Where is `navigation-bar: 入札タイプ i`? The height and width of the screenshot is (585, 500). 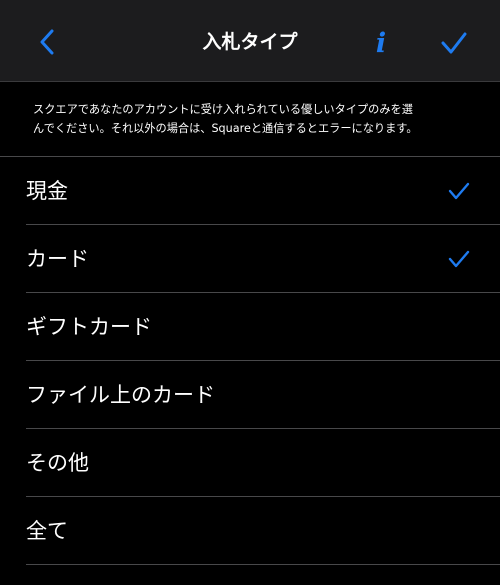 navigation-bar: 入札タイプ i is located at coordinates (250, 41).